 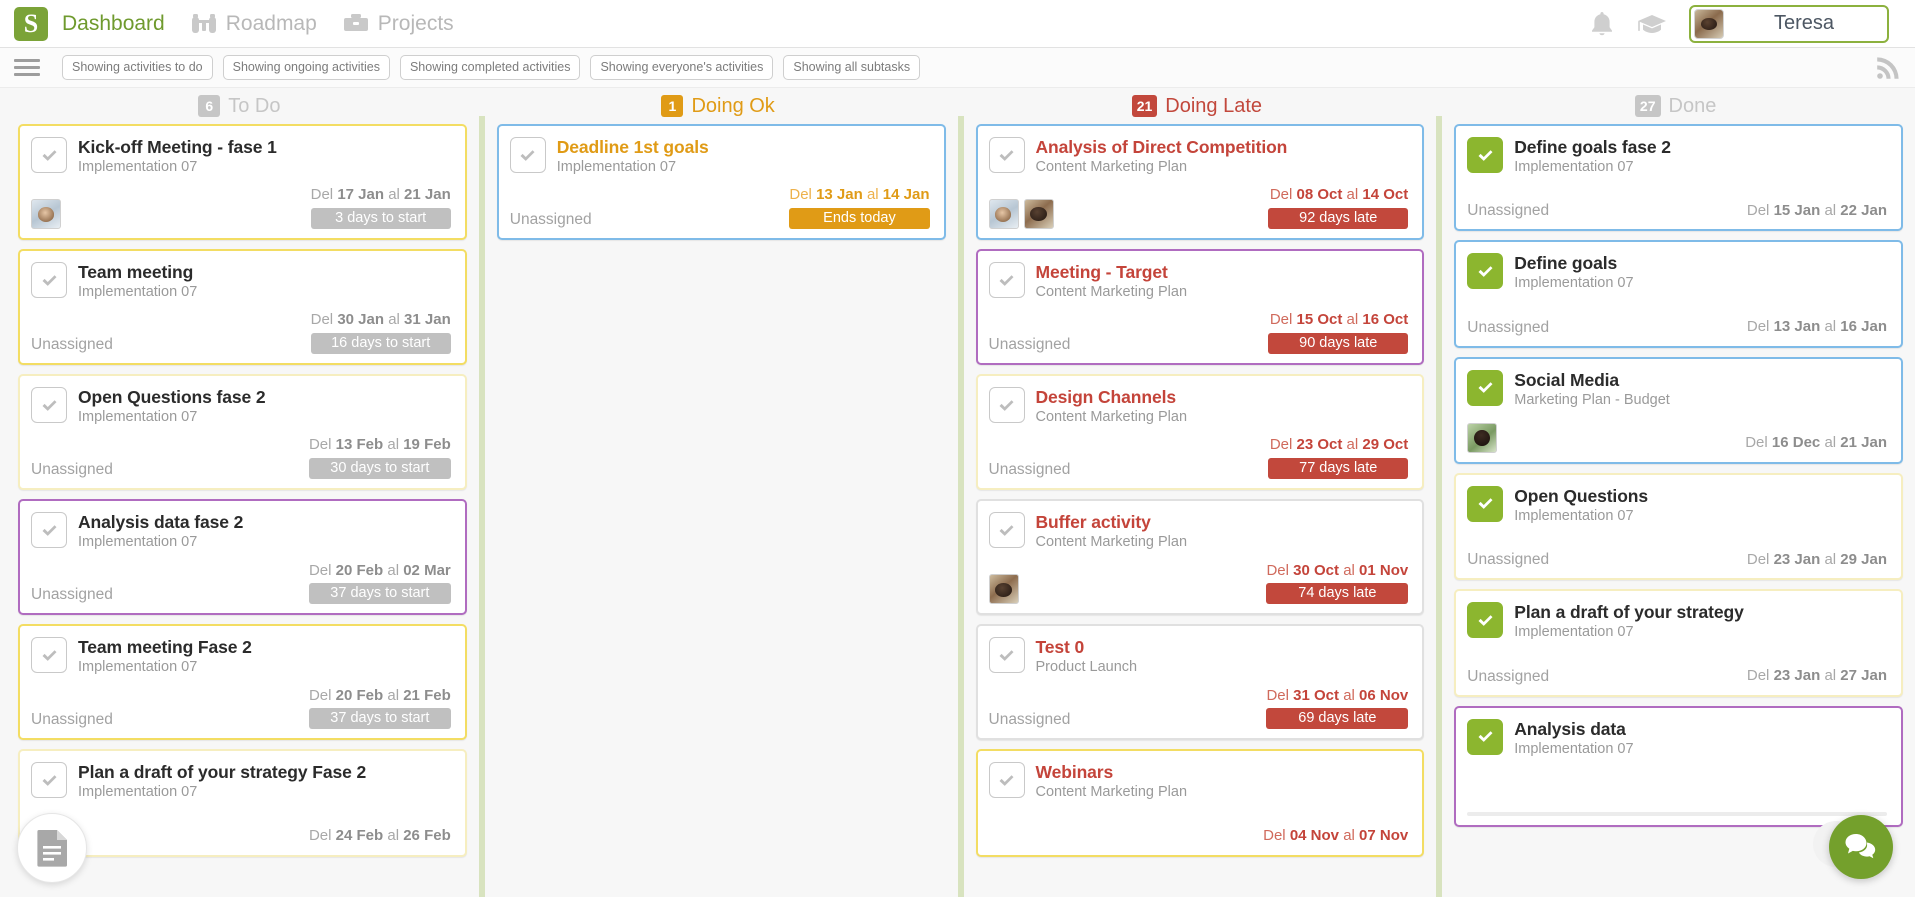 What do you see at coordinates (1337, 719) in the screenshot?
I see `task-status-badge: 69 days late` at bounding box center [1337, 719].